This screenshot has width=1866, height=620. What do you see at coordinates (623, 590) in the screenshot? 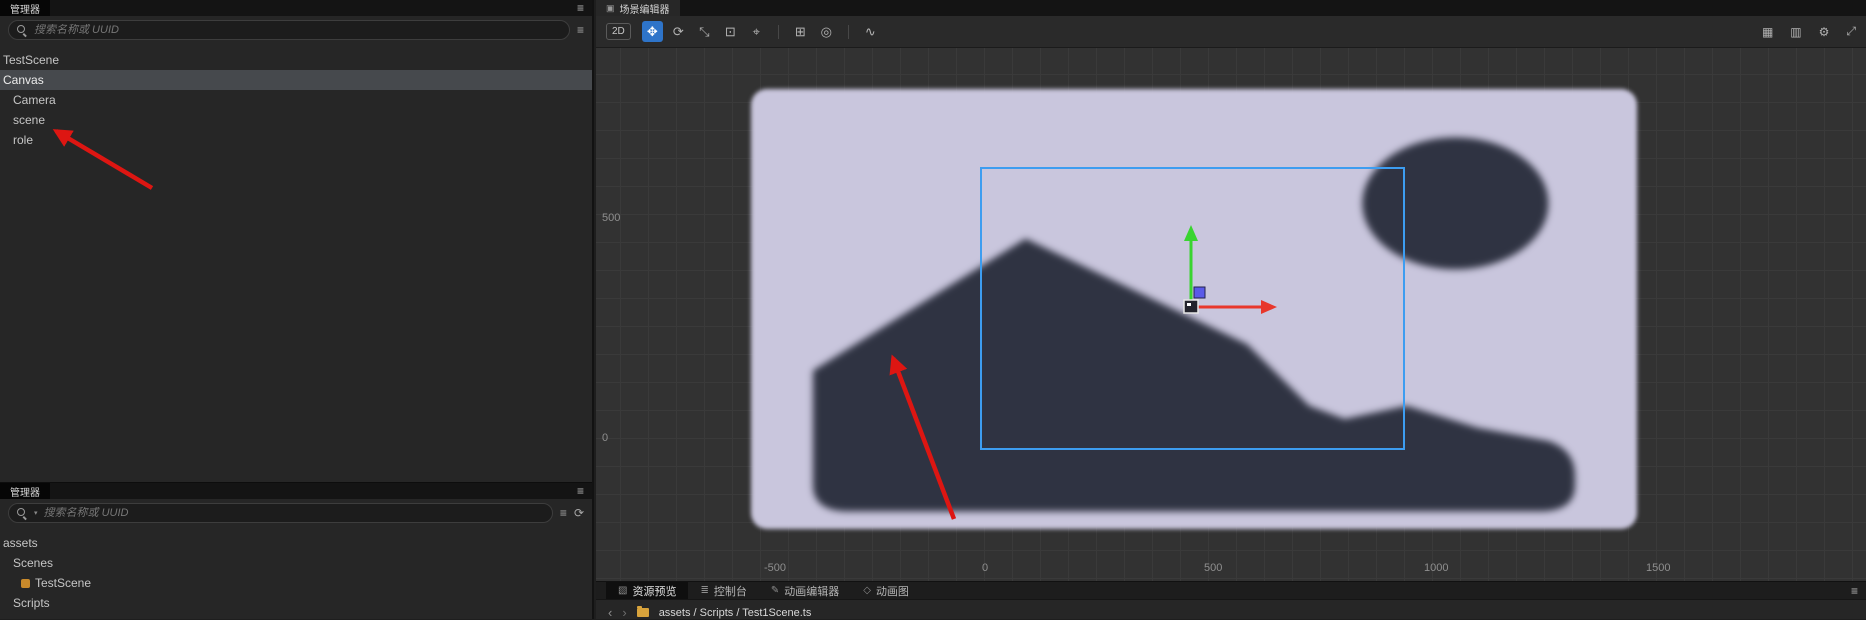
I see `asset-preview-icon: ▧` at bounding box center [623, 590].